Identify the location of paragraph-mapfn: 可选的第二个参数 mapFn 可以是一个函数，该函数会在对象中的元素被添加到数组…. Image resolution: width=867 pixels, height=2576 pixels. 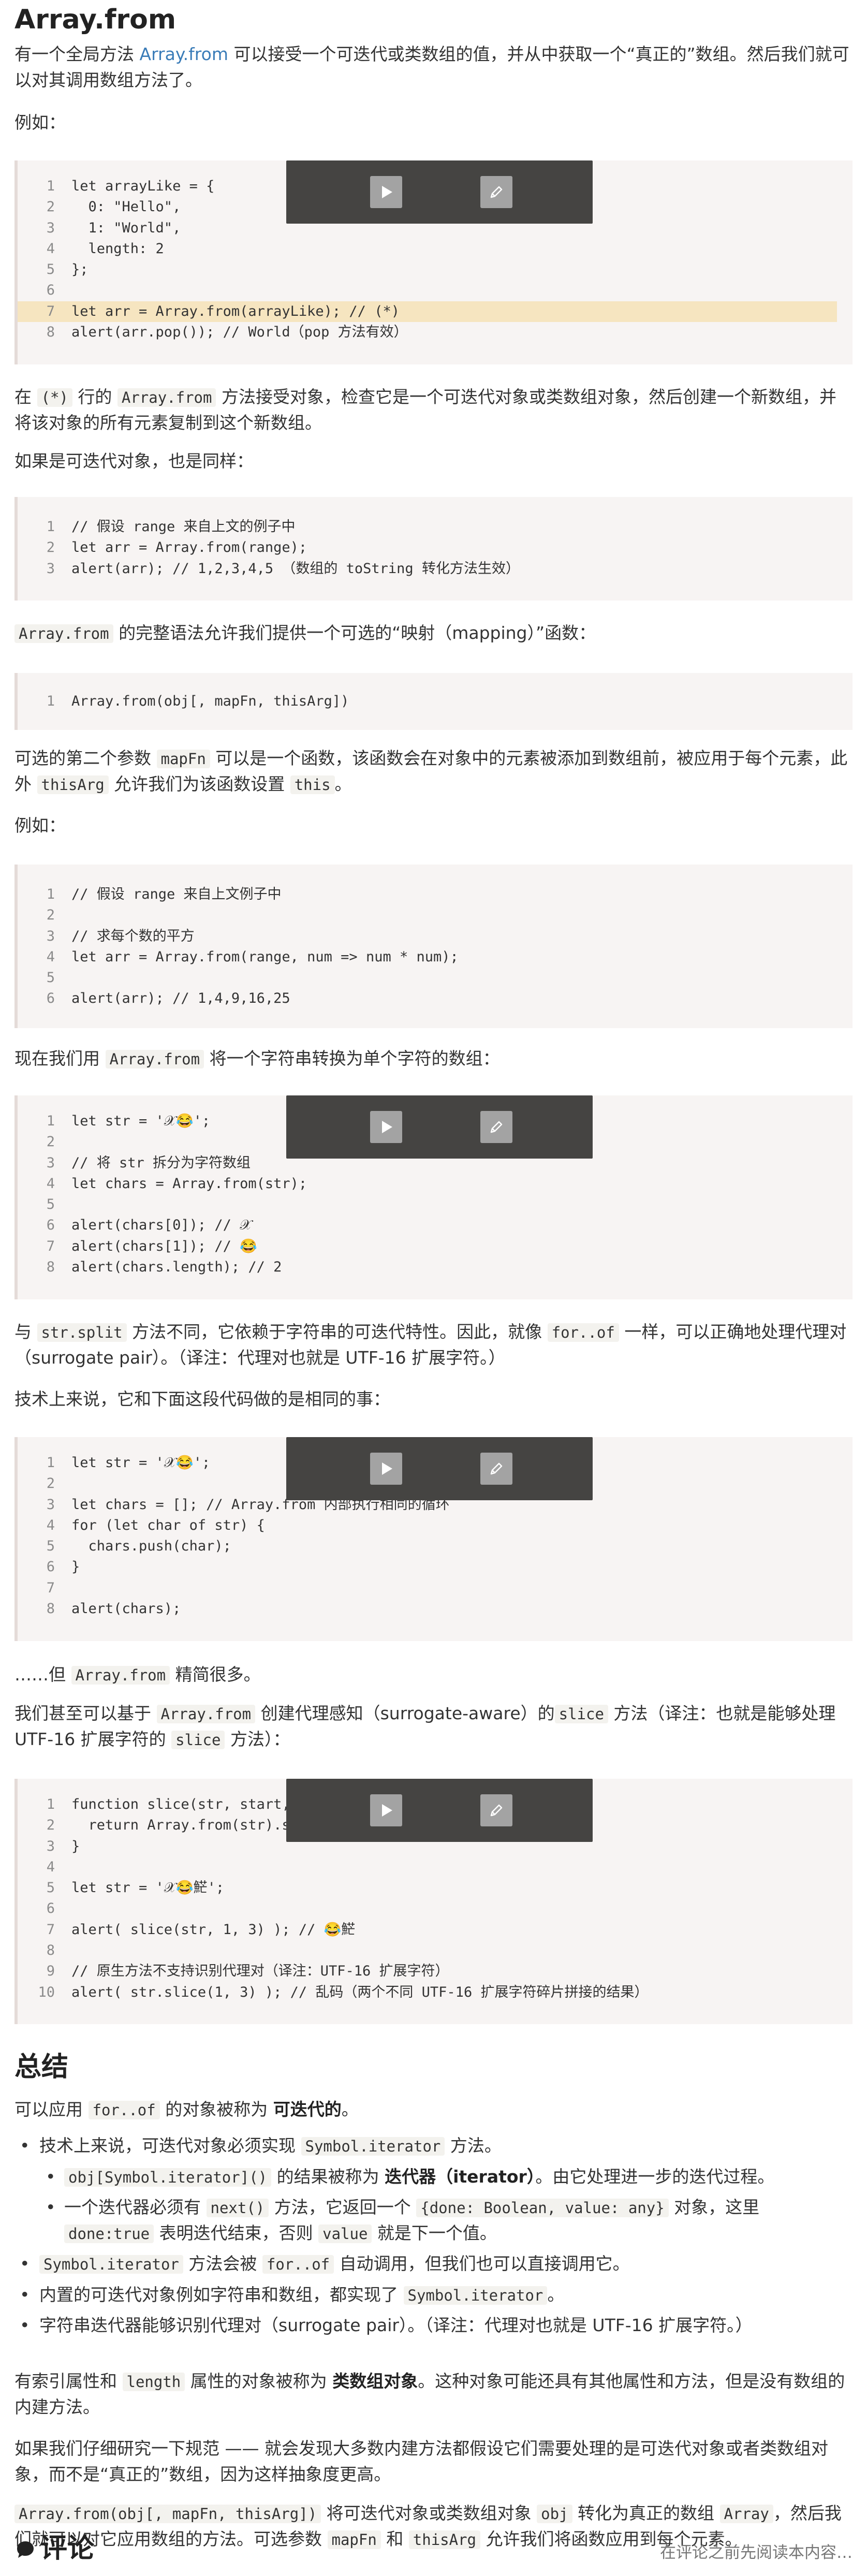
(433, 771).